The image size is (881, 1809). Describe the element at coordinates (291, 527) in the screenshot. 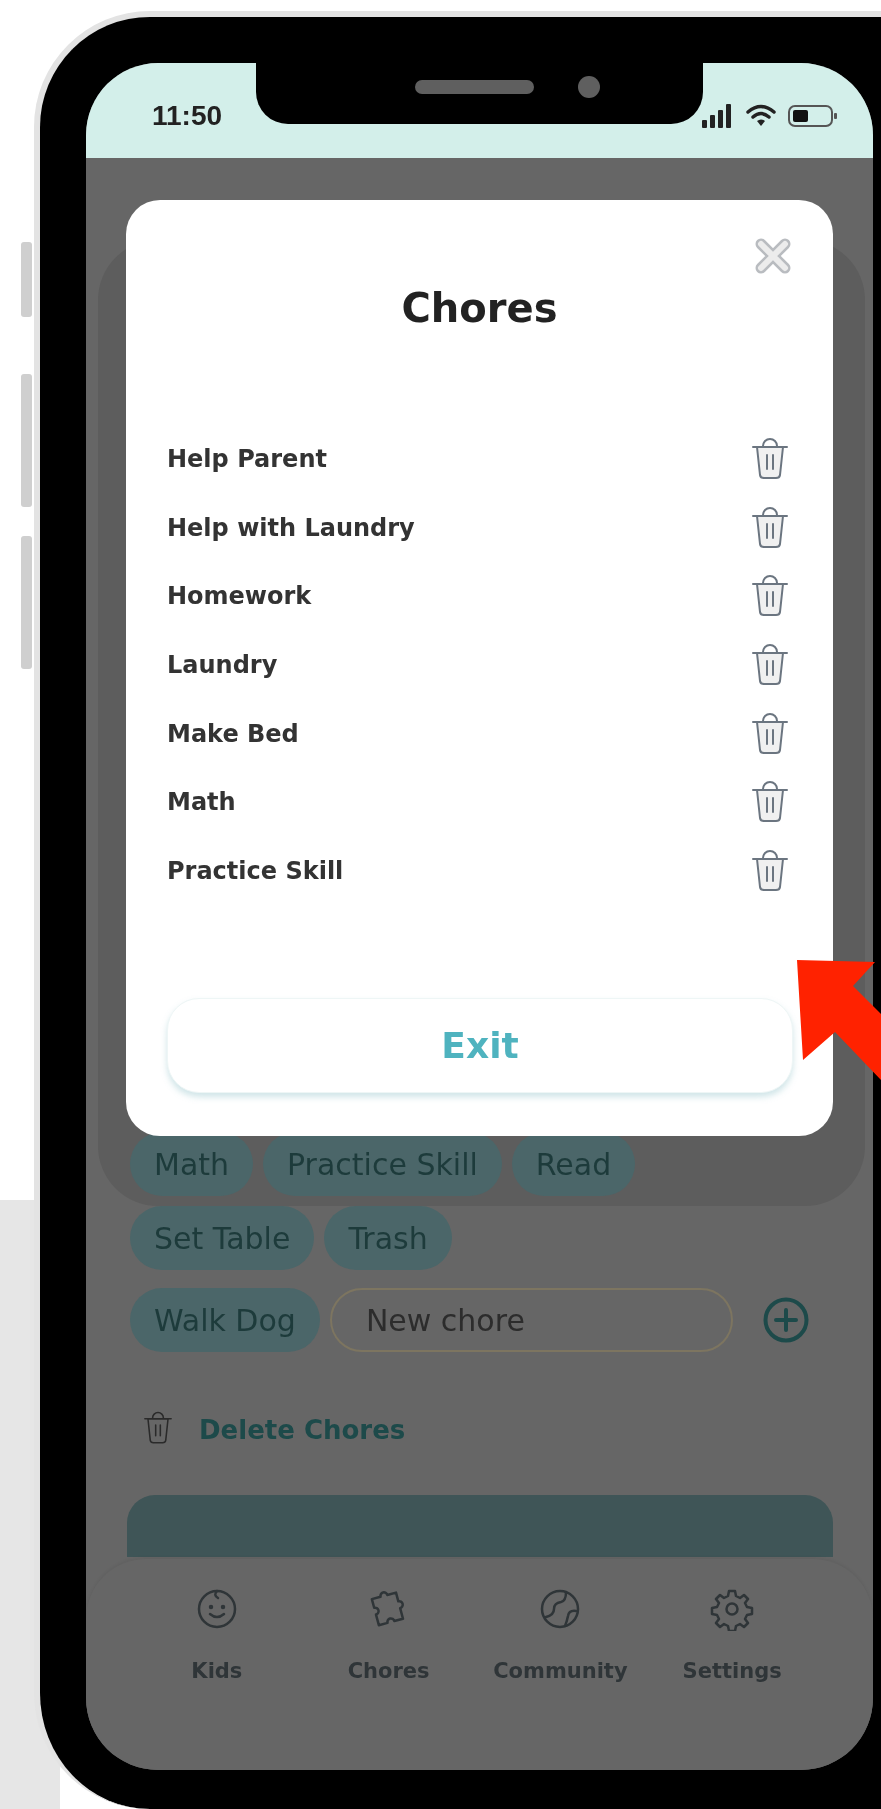

I see `chore-name: Help with Laundry` at that location.